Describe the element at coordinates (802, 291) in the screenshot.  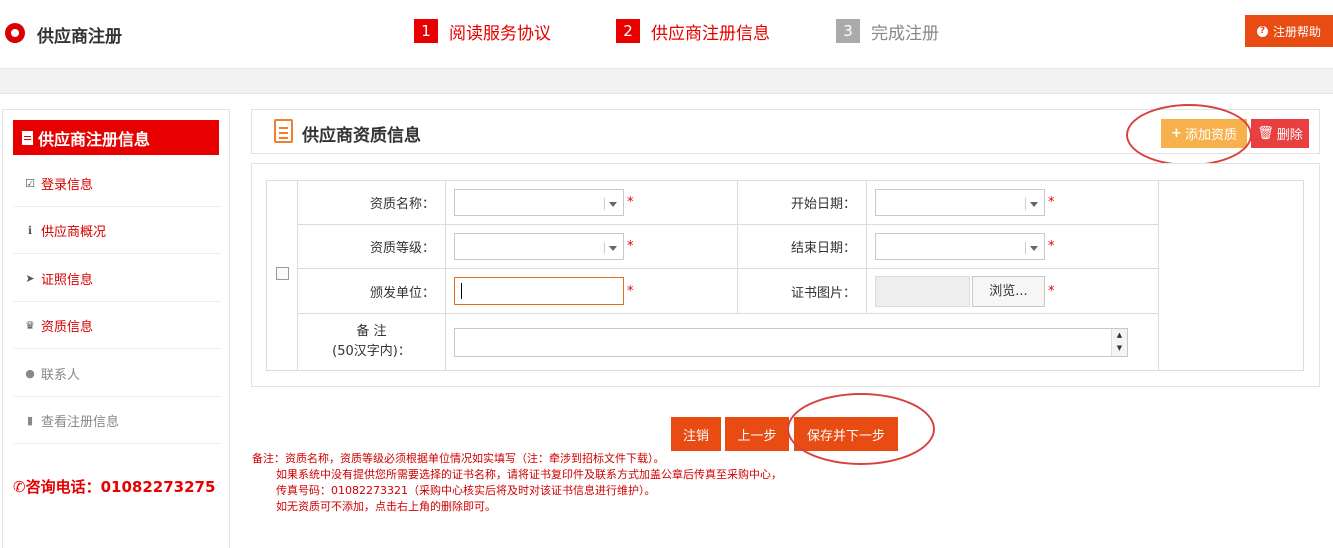
I see `cert-image-label: 证书图片：` at that location.